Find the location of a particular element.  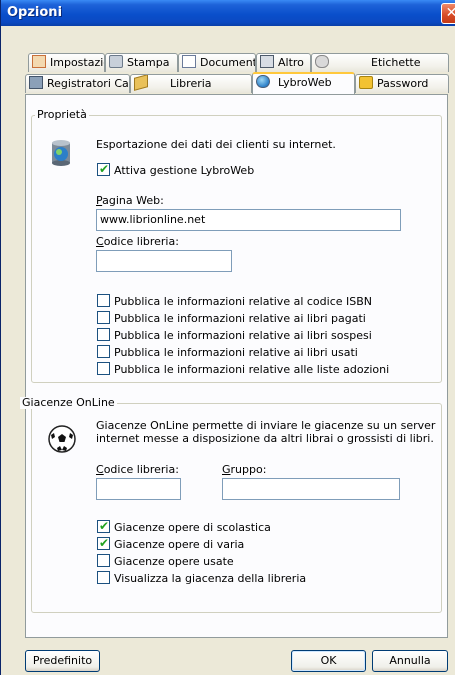

tab-documenti: Documenti is located at coordinates (217, 62).